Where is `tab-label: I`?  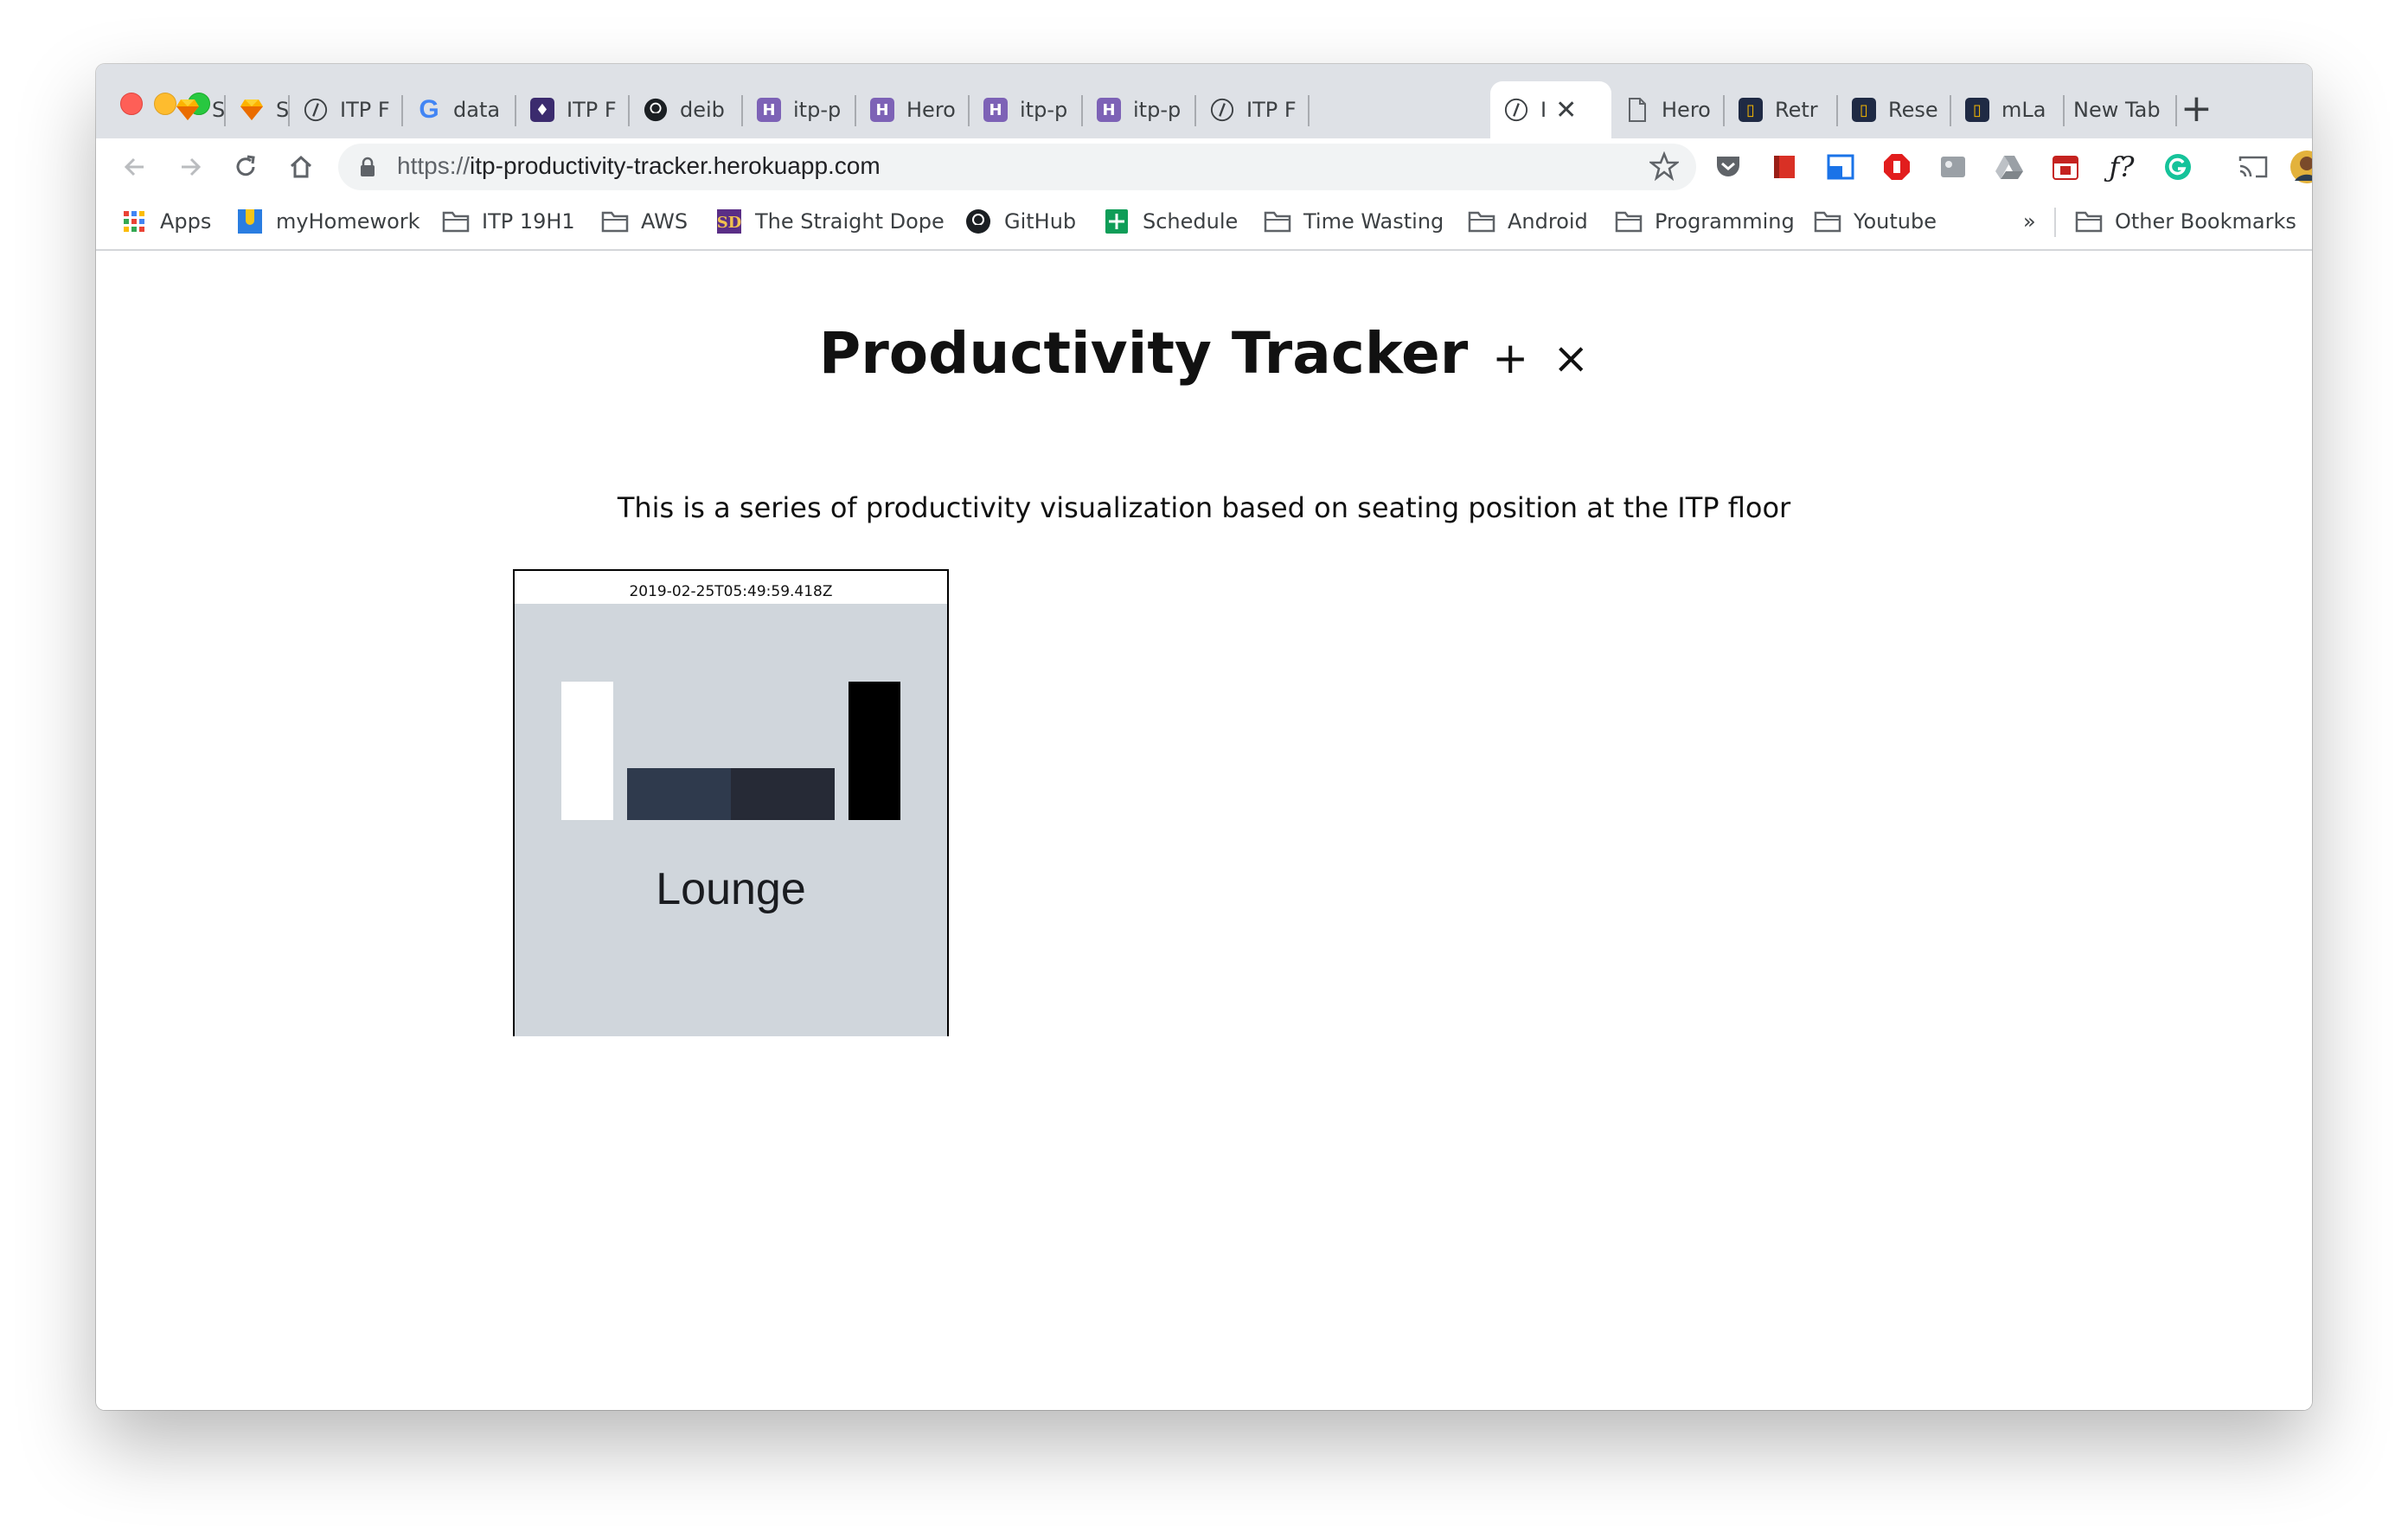
tab-label: I is located at coordinates (1543, 110).